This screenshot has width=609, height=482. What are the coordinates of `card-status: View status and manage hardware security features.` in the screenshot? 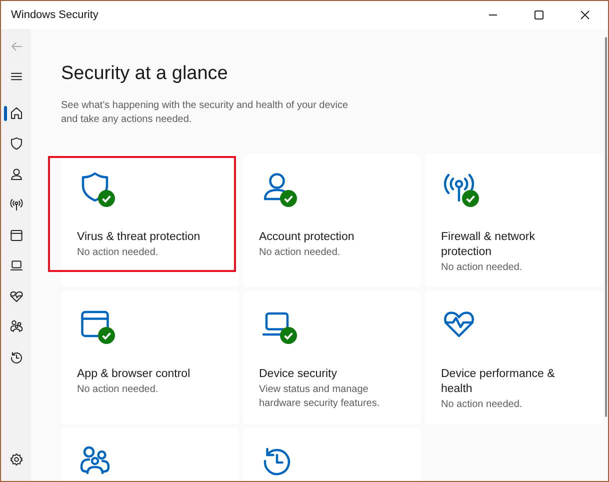 It's located at (320, 397).